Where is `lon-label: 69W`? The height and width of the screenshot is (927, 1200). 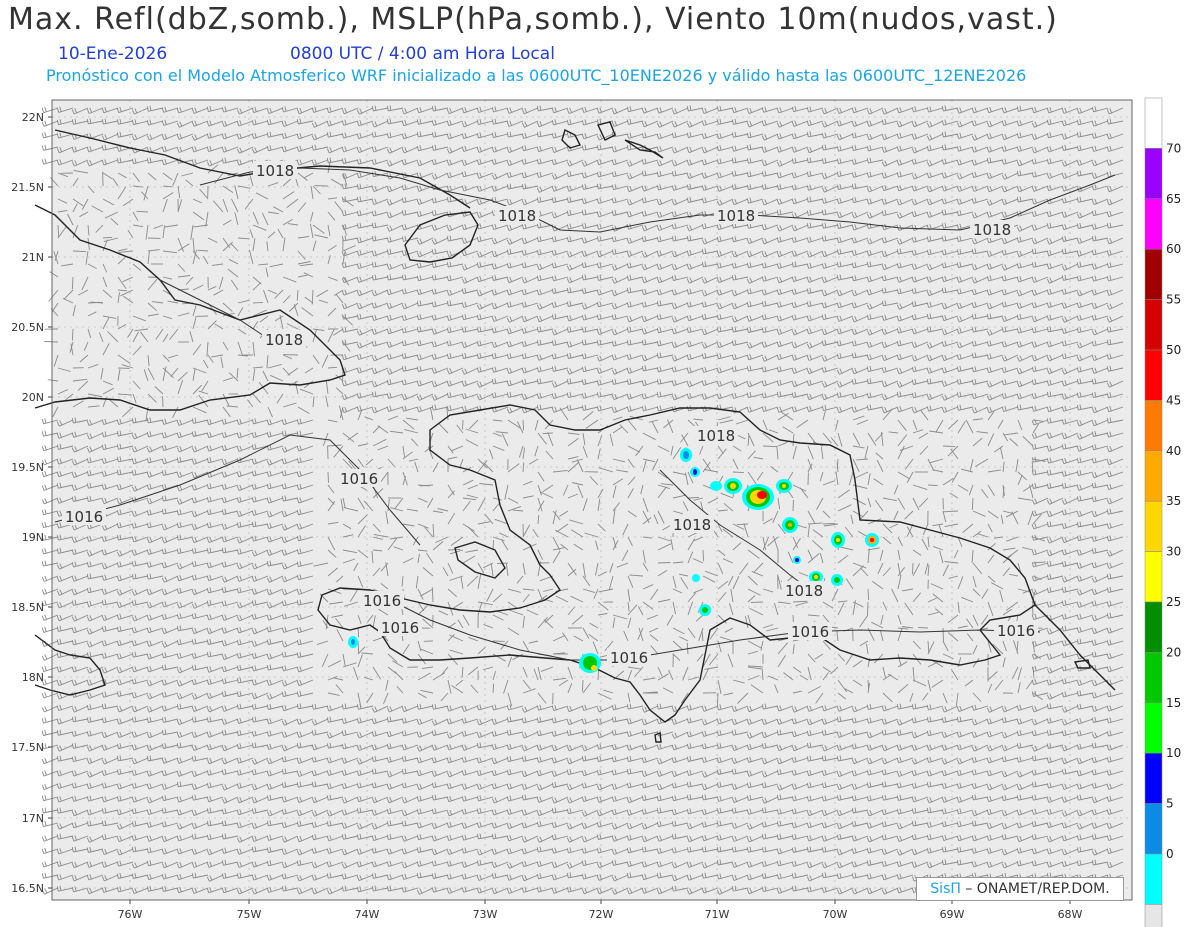
lon-label: 69W is located at coordinates (952, 914).